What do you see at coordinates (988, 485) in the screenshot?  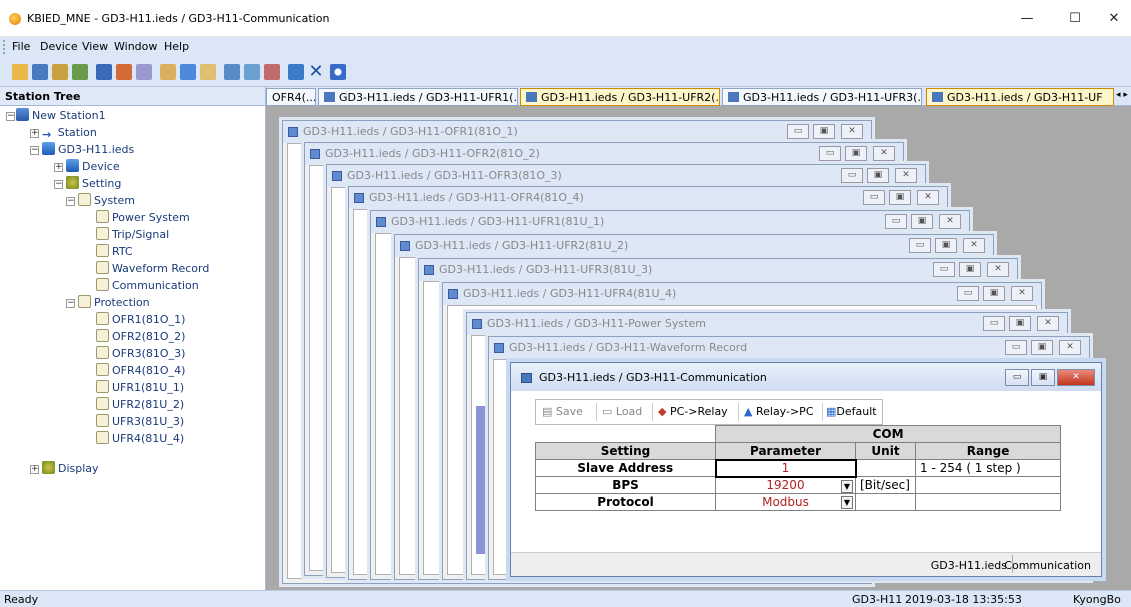 I see `range-cell` at bounding box center [988, 485].